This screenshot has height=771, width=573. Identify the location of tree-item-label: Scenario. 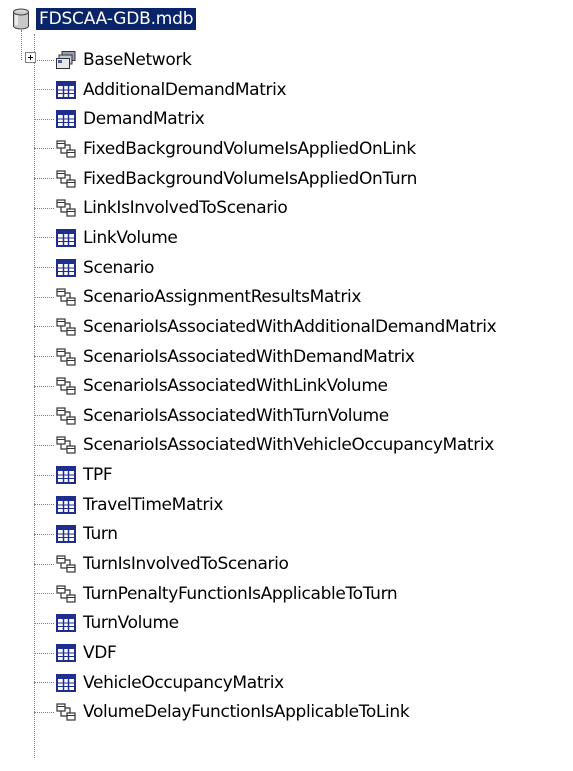
(119, 267).